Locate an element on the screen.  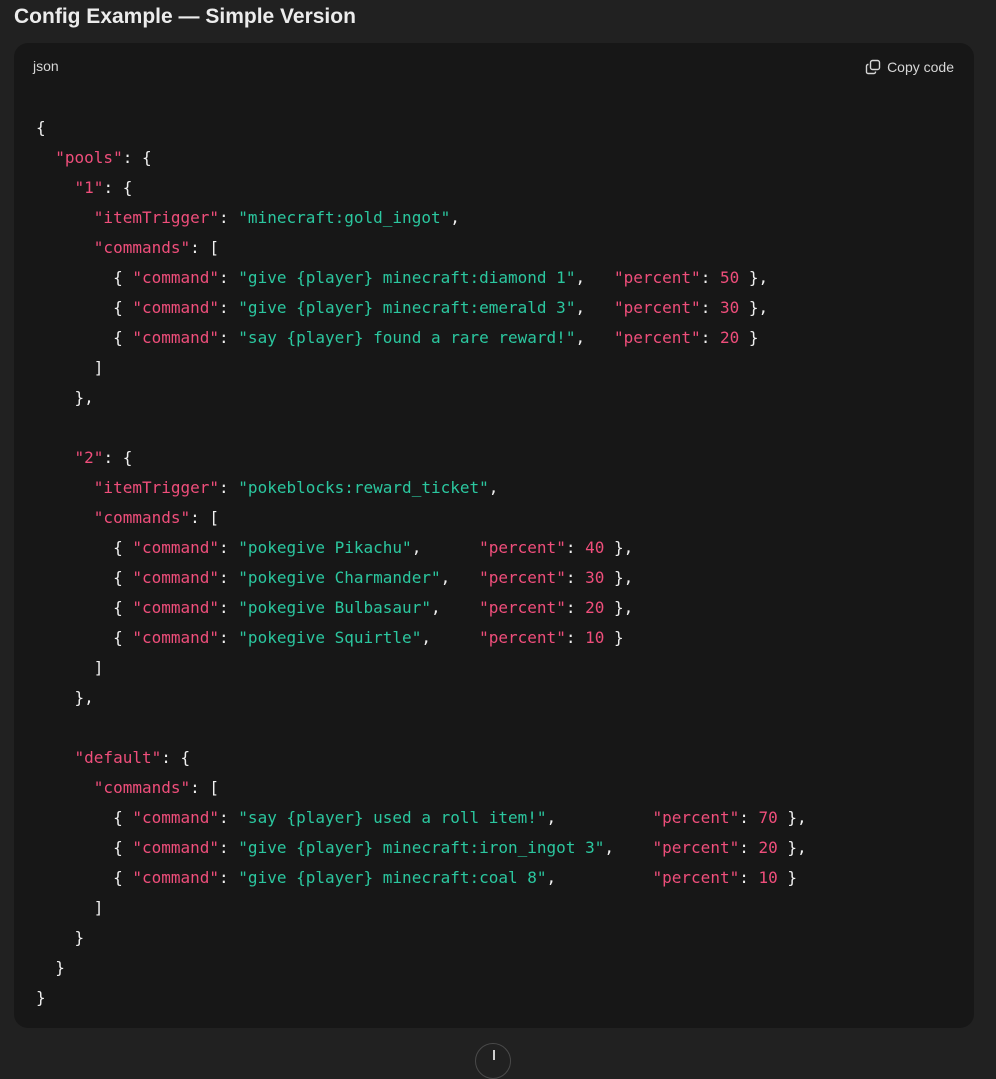
code-token-number: 20 is located at coordinates (768, 847).